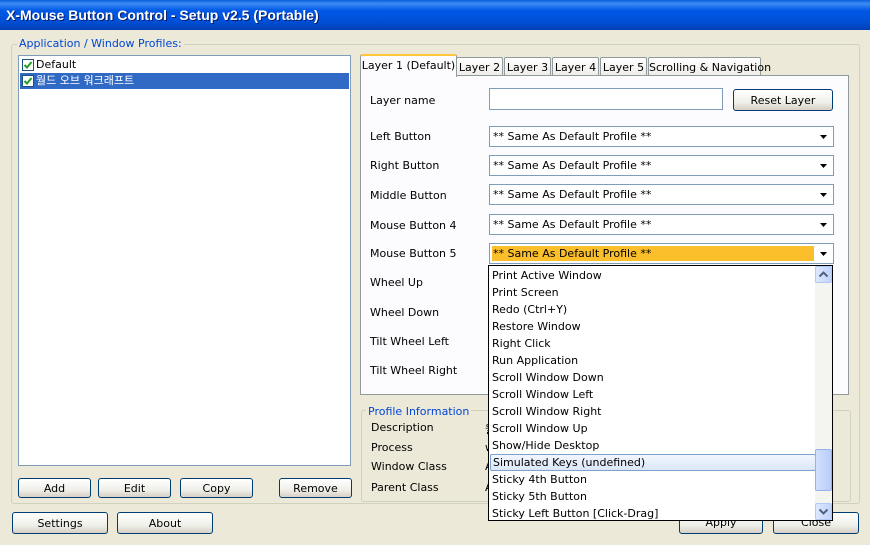 The height and width of the screenshot is (545, 870). Describe the element at coordinates (184, 65) in the screenshot. I see `profile-item-default: Default` at that location.